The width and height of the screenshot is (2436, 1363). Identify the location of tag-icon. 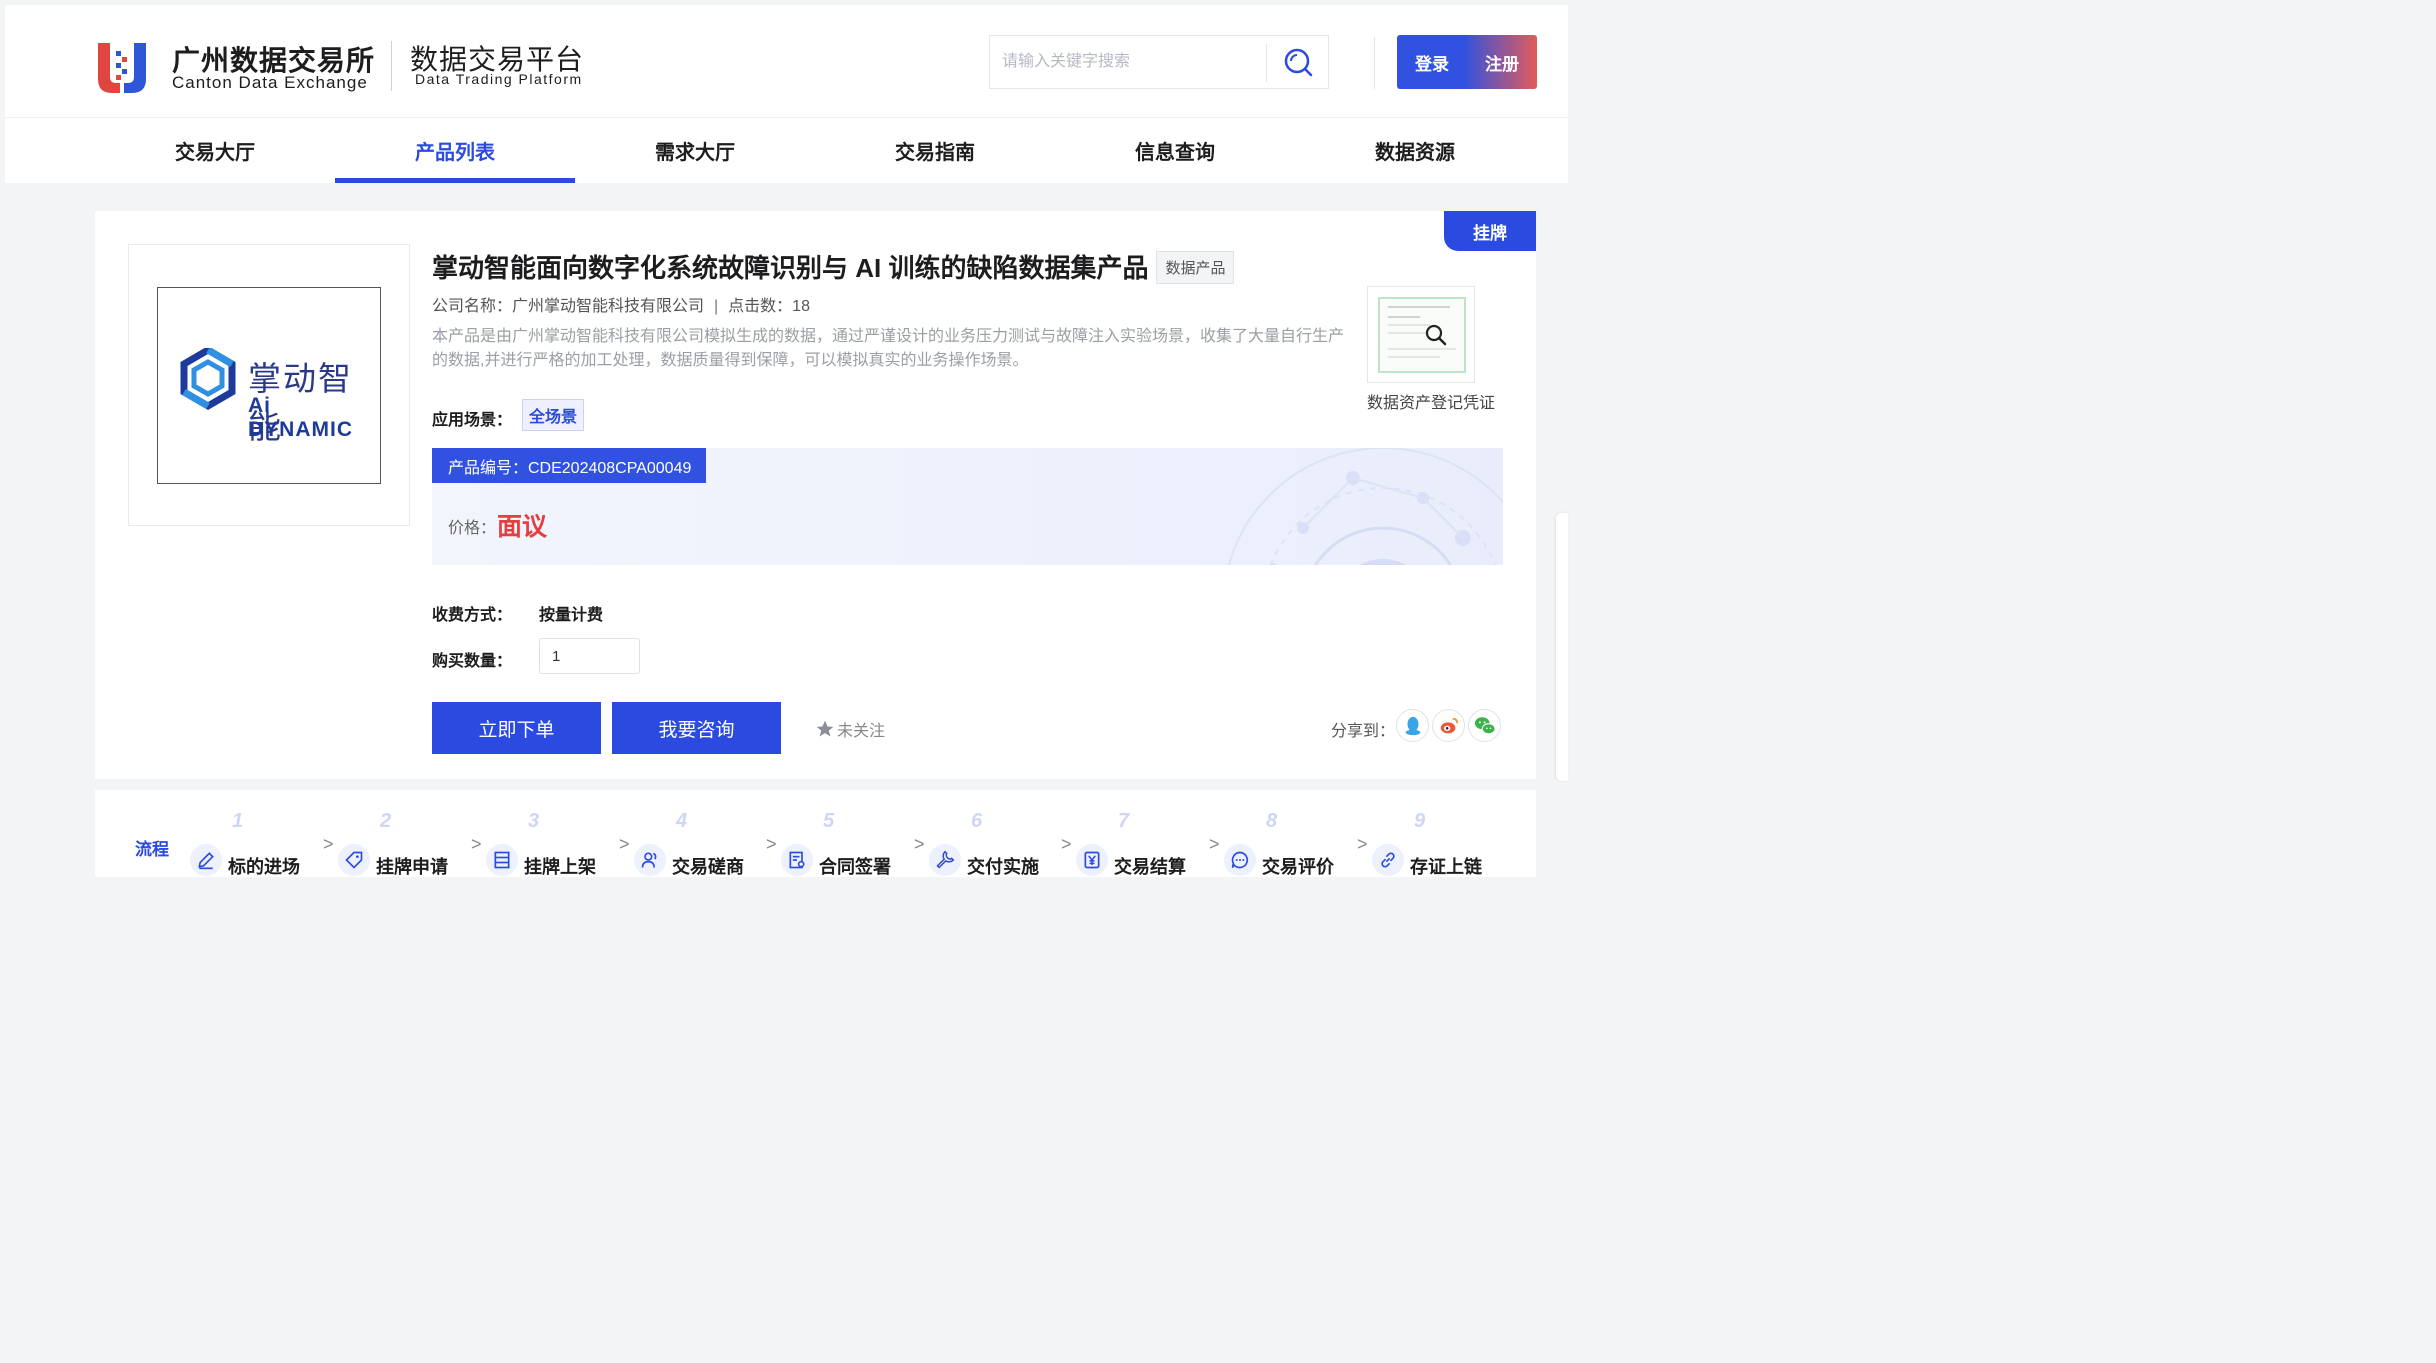
(354, 860).